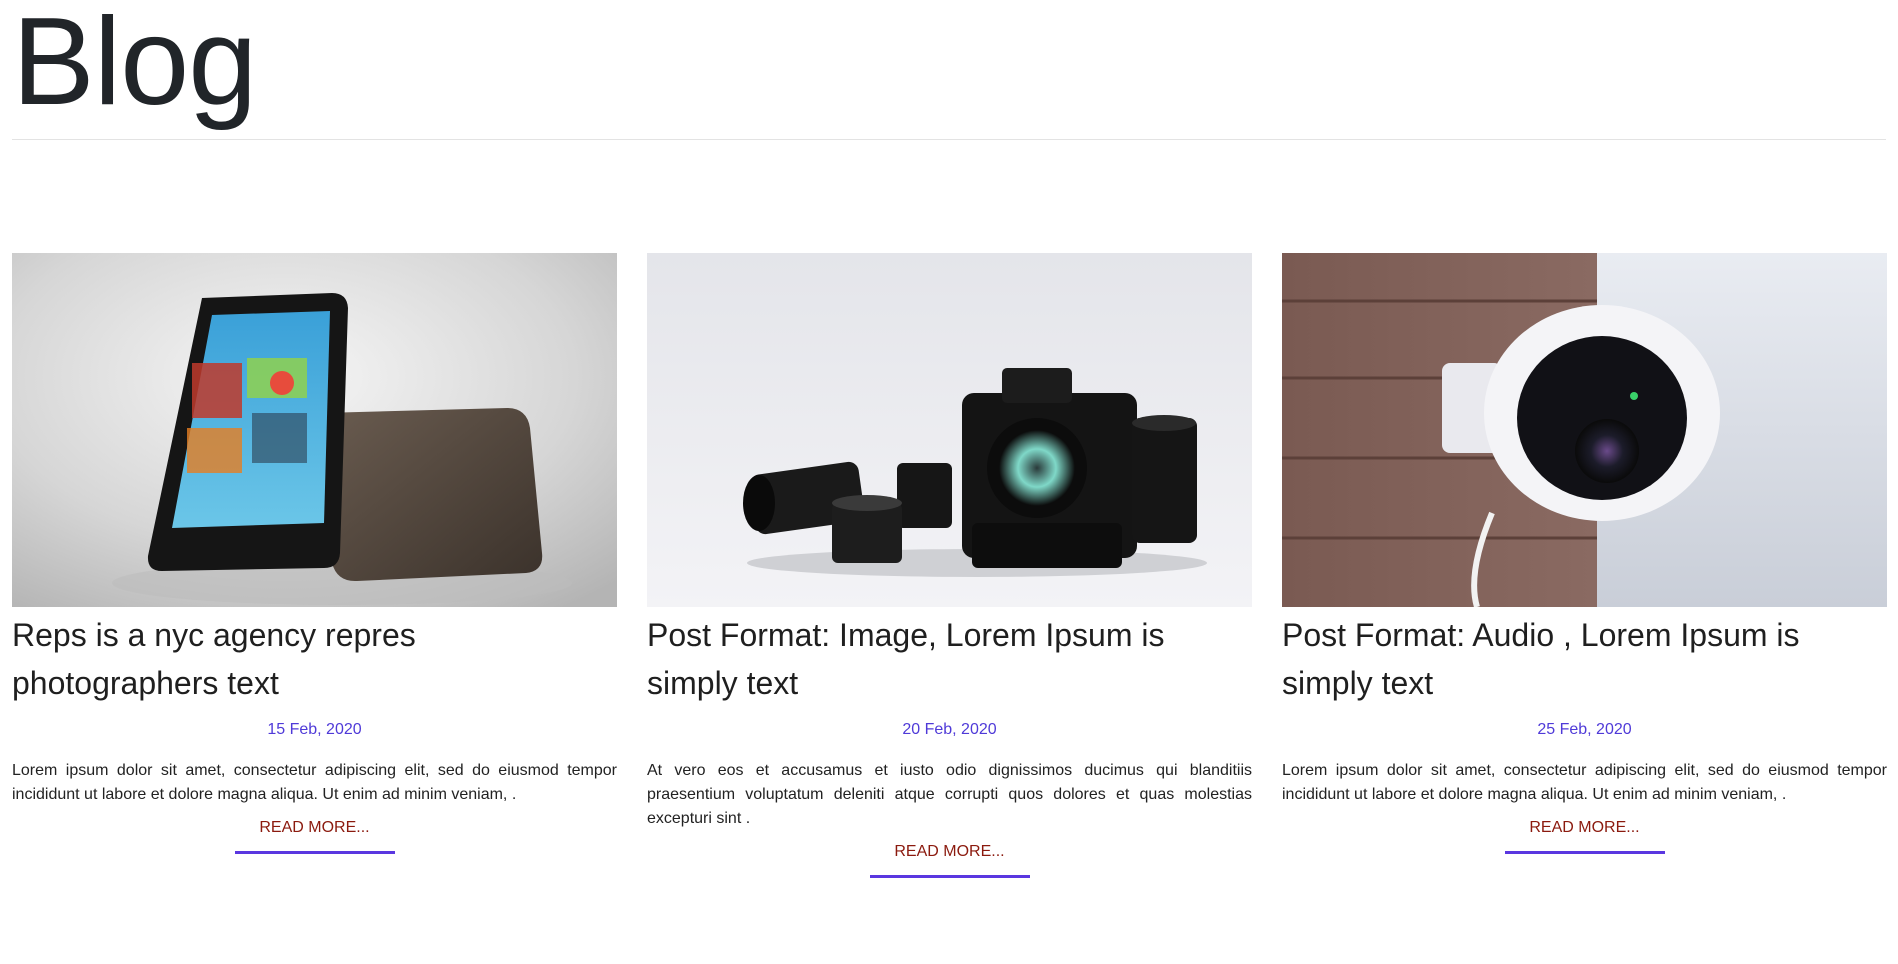 The height and width of the screenshot is (964, 1898). What do you see at coordinates (949, 729) in the screenshot?
I see `post-date: 20 Feb, 2020` at bounding box center [949, 729].